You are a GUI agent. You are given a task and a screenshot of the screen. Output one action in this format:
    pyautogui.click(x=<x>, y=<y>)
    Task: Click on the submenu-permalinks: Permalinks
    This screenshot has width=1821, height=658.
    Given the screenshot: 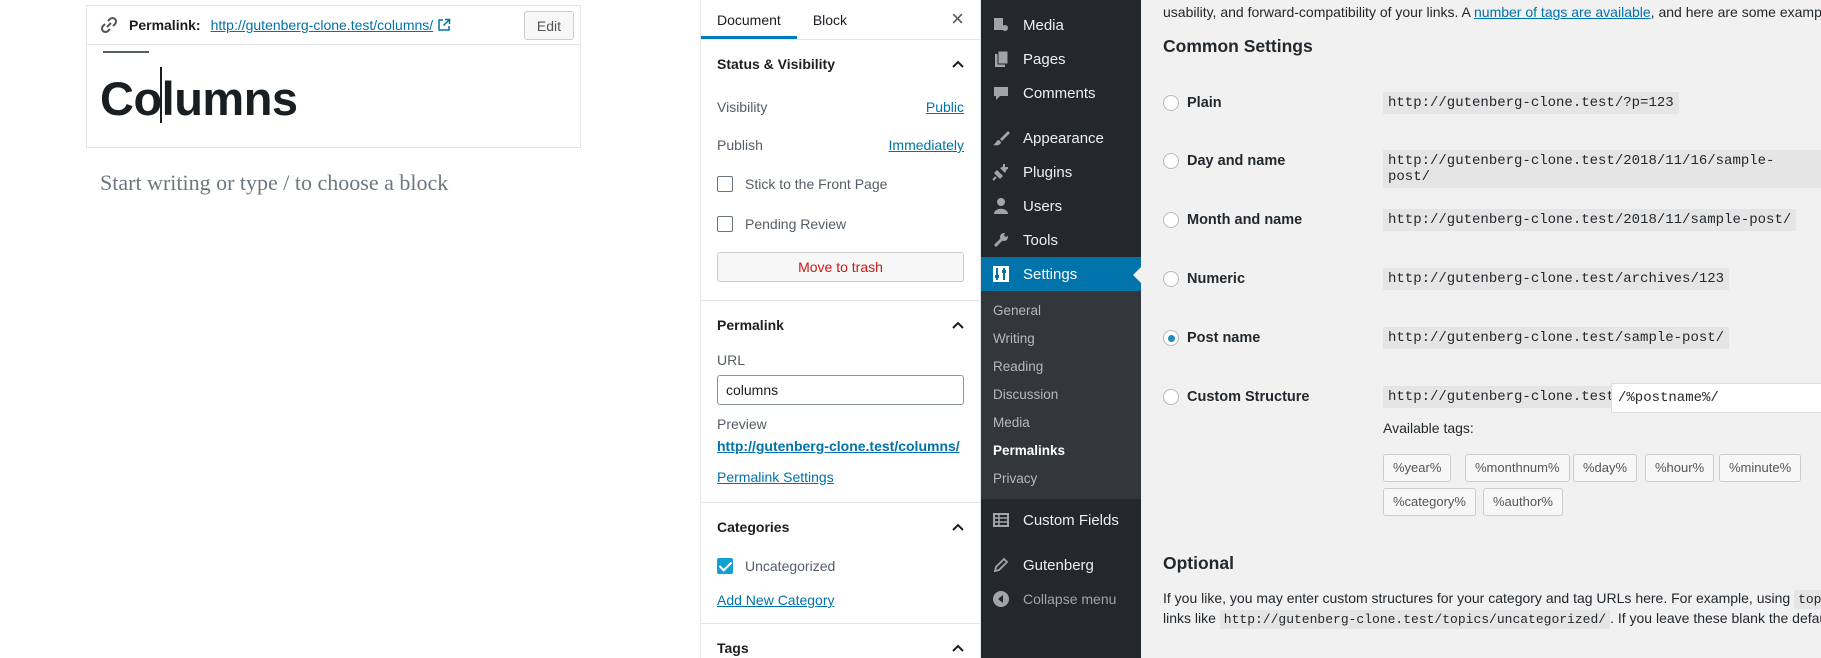 What is the action you would take?
    pyautogui.click(x=1061, y=451)
    